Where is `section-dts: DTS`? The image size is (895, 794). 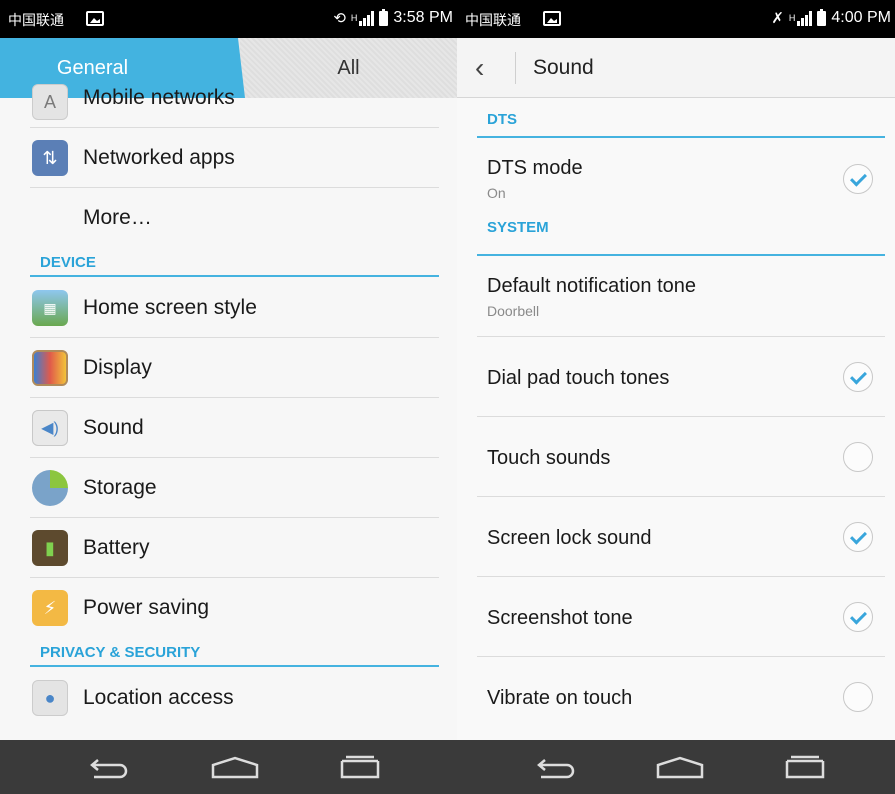
section-dts: DTS is located at coordinates (676, 119).